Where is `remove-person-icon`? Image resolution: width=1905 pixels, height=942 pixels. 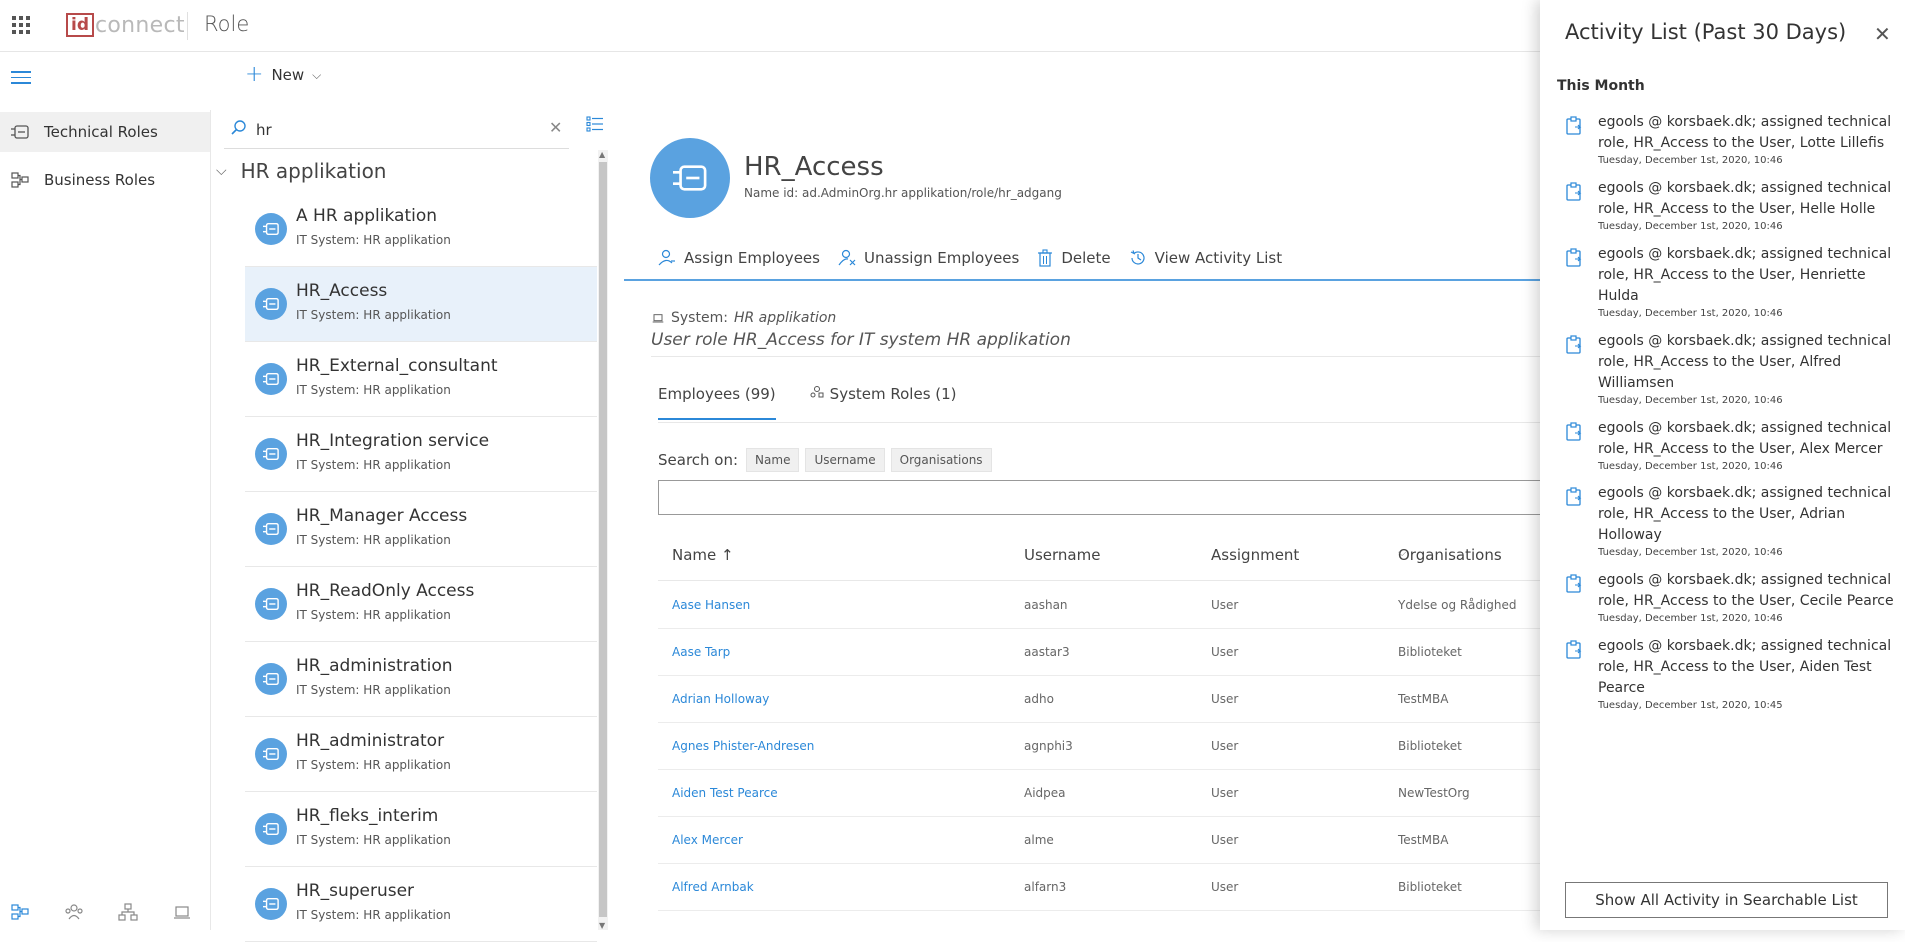
remove-person-icon is located at coordinates (847, 257).